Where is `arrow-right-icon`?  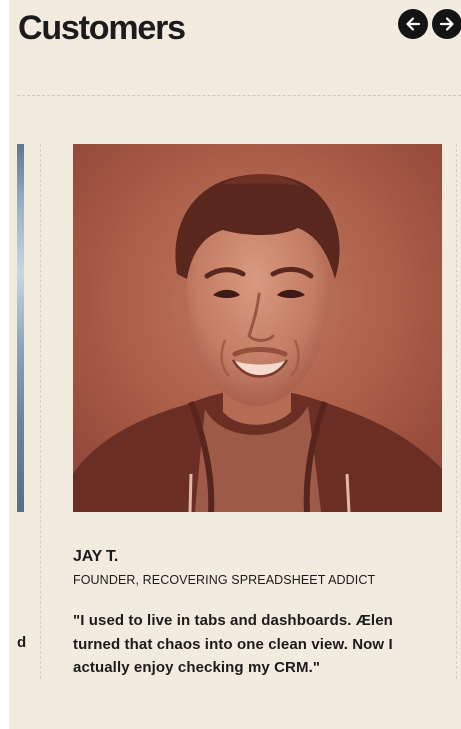
arrow-right-icon is located at coordinates (446, 24).